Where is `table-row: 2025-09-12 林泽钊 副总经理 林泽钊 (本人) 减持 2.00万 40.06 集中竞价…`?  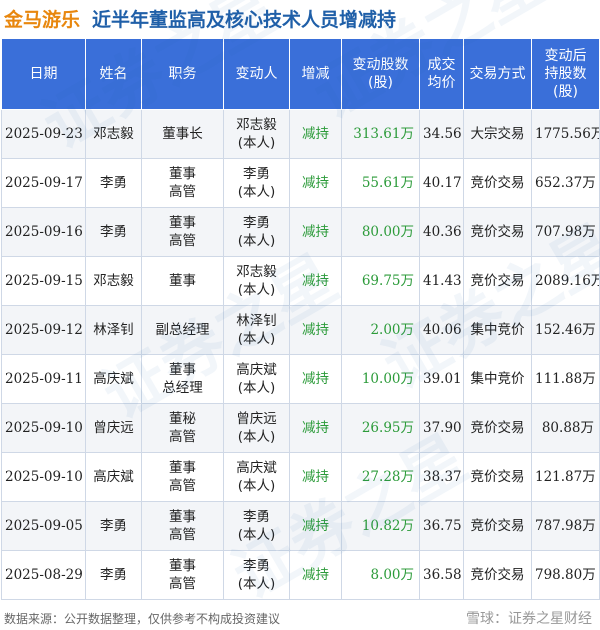 table-row: 2025-09-12 林泽钊 副总经理 林泽钊 (本人) 减持 2.00万 40.06 集中竞价… is located at coordinates (300, 330).